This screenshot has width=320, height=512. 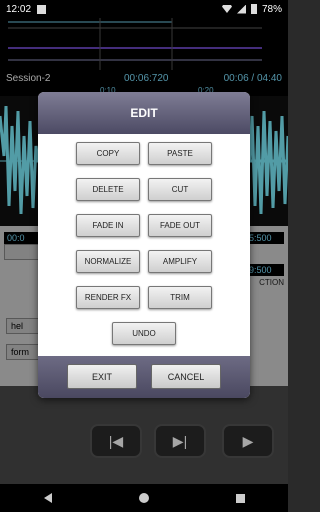 I want to click on trim-button: TRIM, so click(x=180, y=297).